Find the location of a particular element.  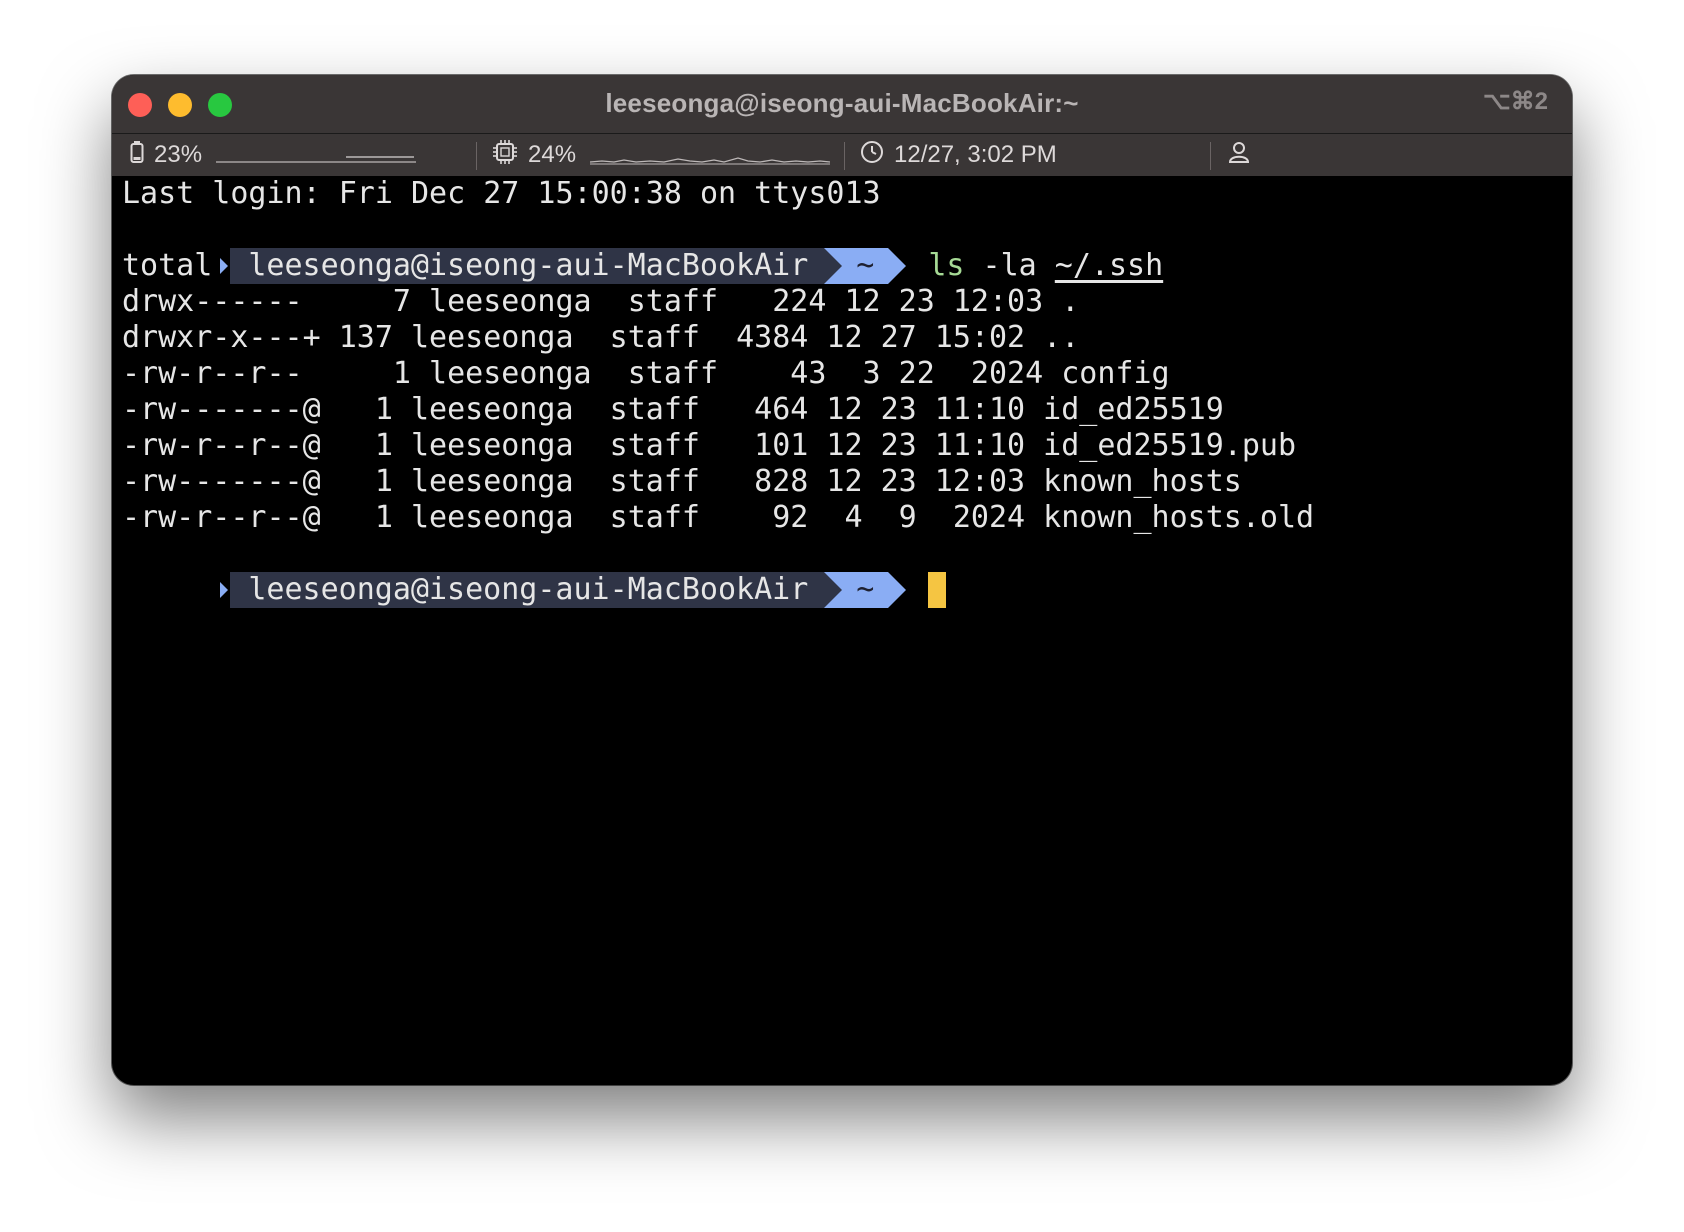

user-status is located at coordinates (1239, 155).